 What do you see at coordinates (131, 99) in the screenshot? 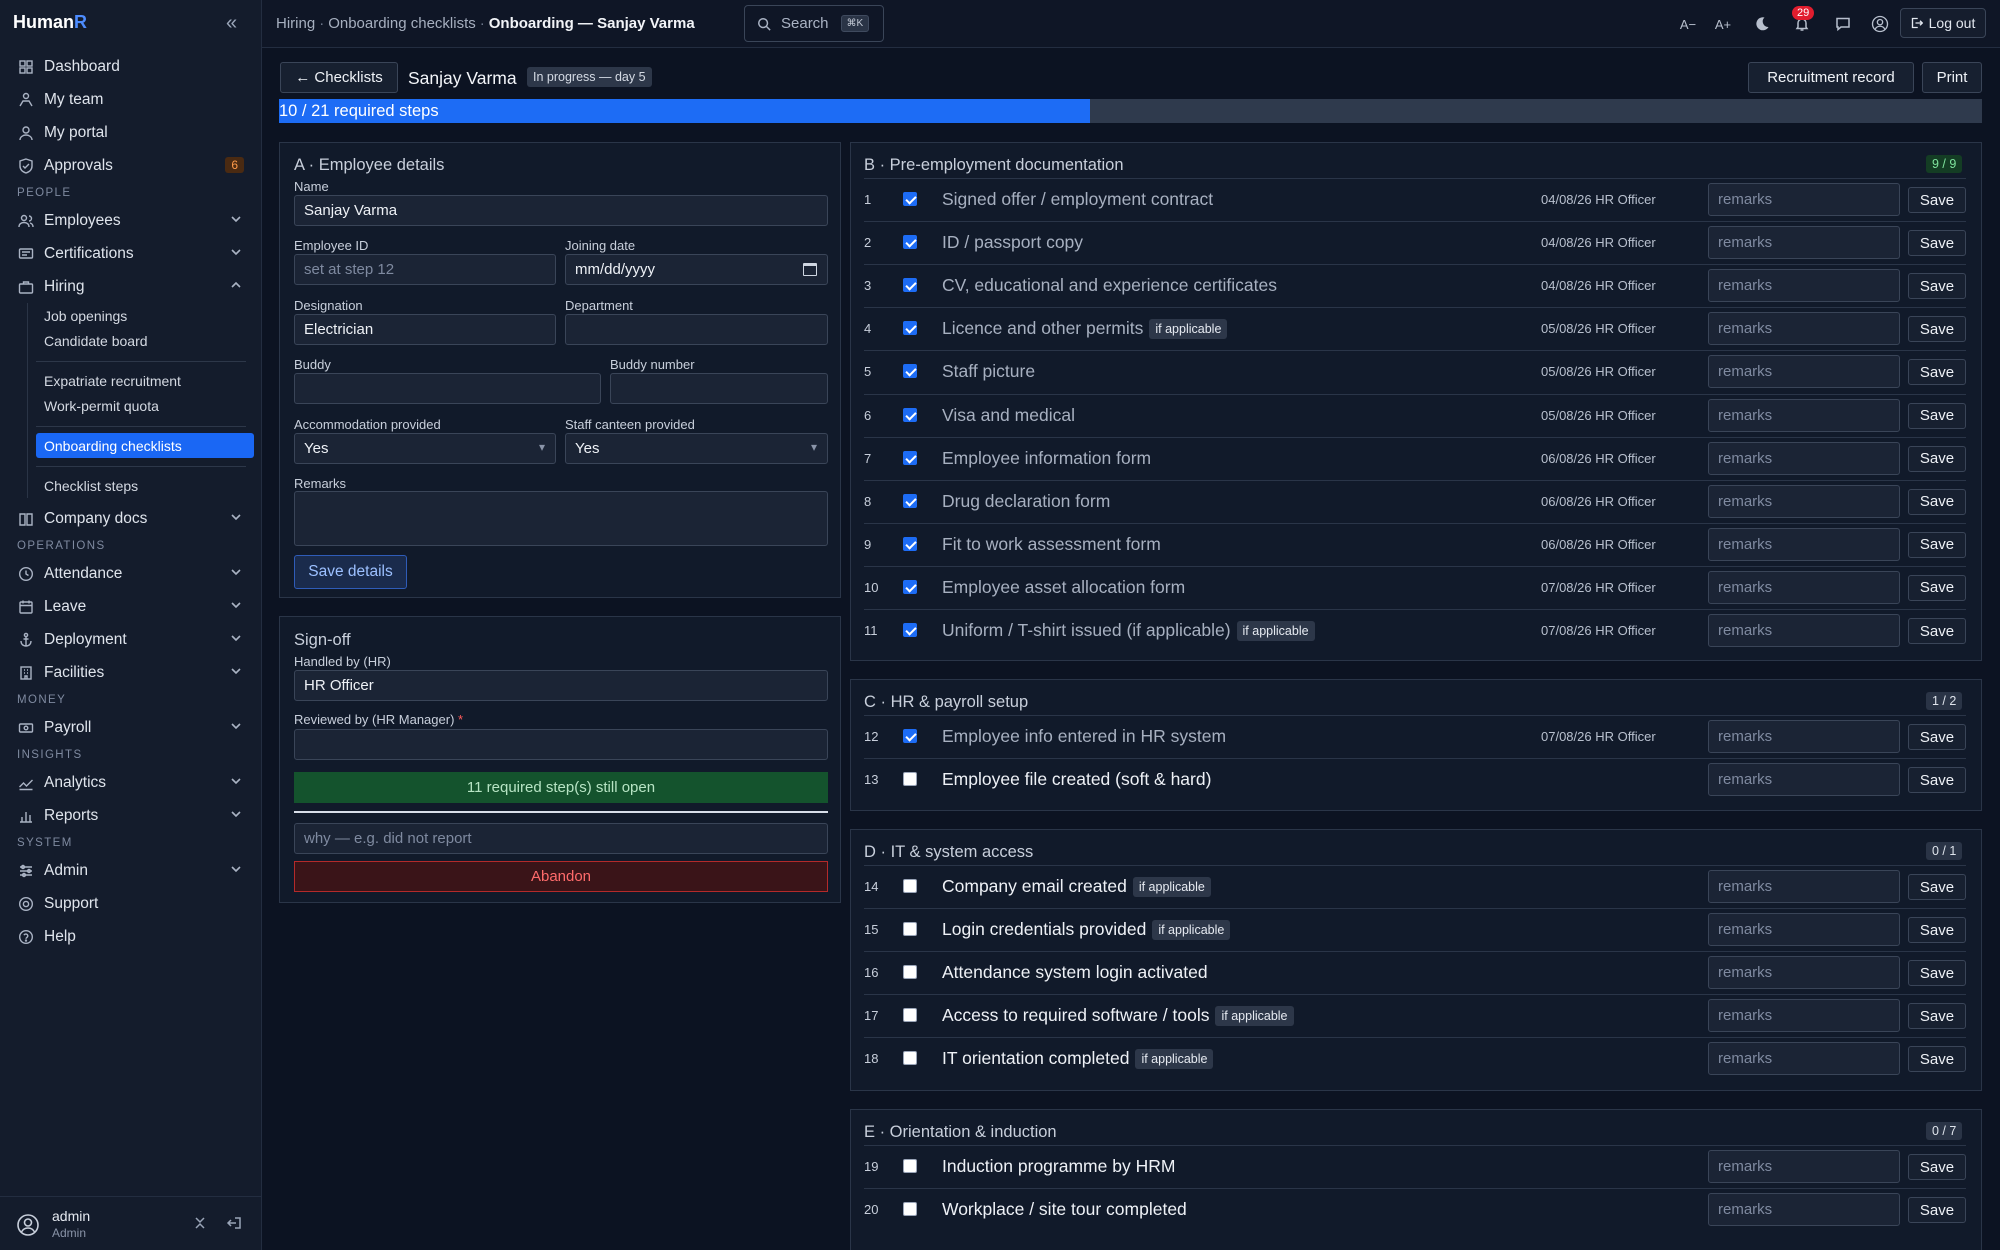
I see `sidebar-item-my-team: My team` at bounding box center [131, 99].